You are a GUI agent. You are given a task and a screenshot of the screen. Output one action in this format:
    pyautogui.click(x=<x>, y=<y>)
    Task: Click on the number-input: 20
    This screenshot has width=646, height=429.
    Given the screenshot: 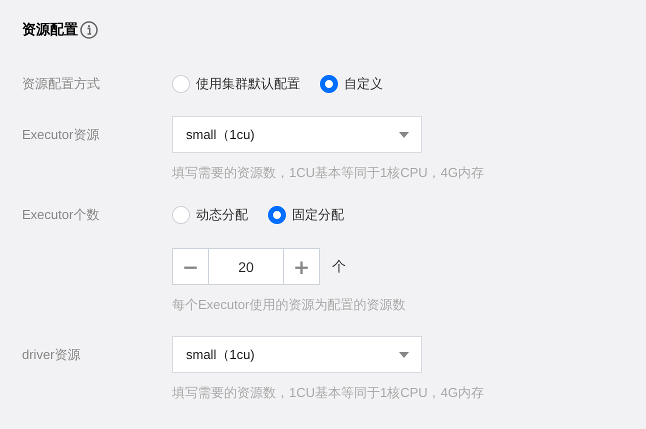 What is the action you would take?
    pyautogui.click(x=246, y=266)
    